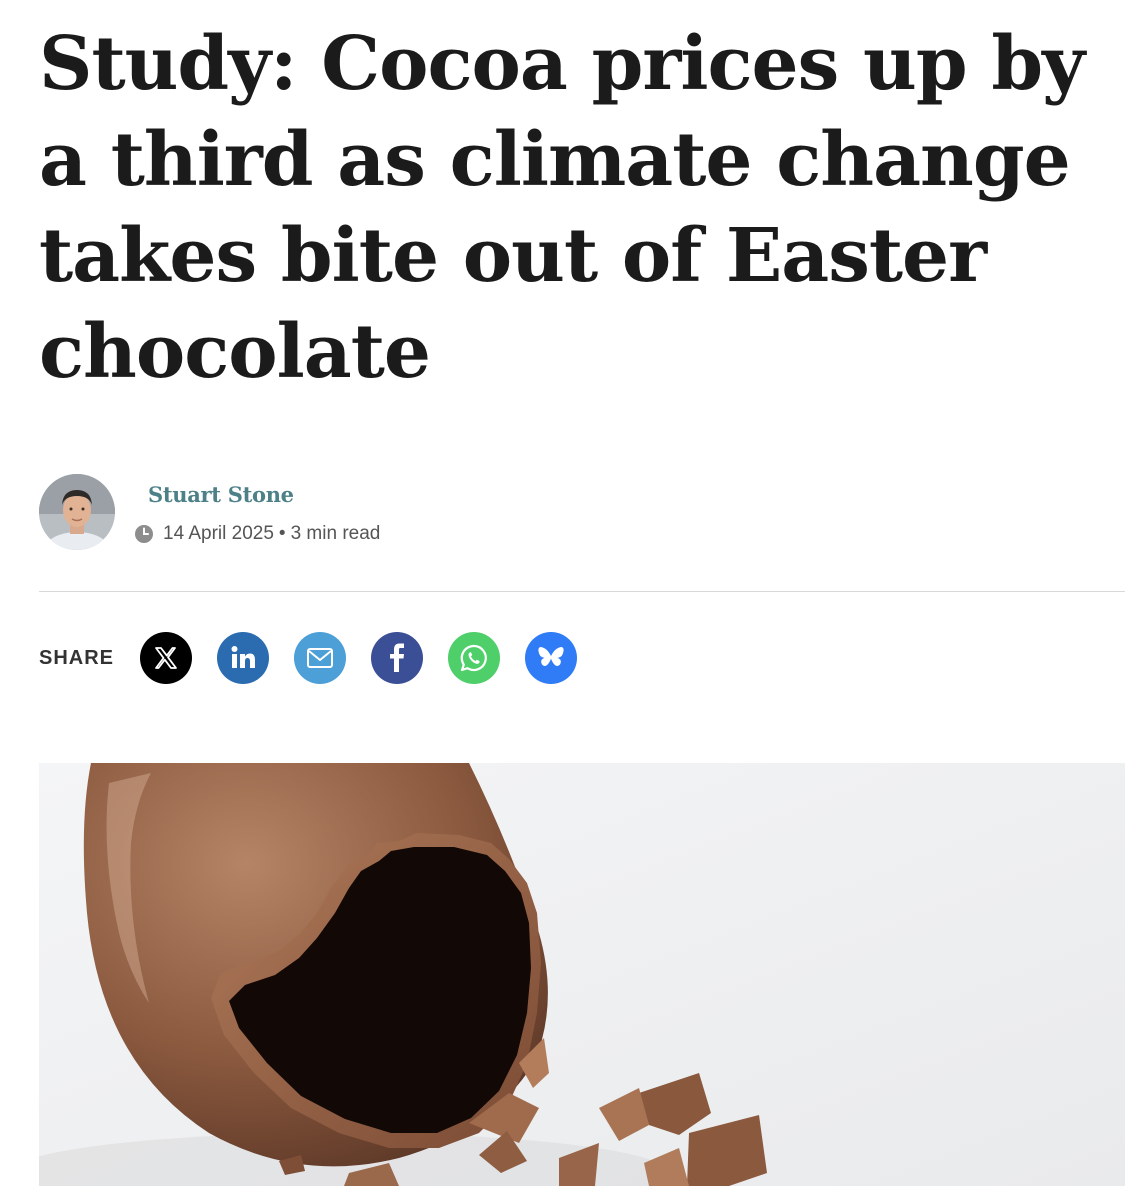 This screenshot has width=1138, height=1186. I want to click on read-time: 3 min read, so click(335, 533).